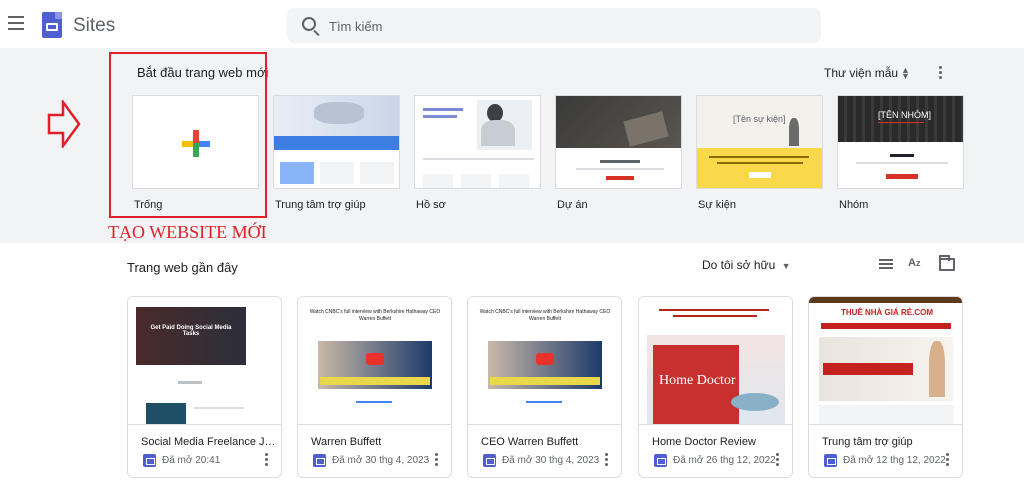 The width and height of the screenshot is (1024, 480). What do you see at coordinates (715, 361) in the screenshot?
I see `site-thumbnail: Home Doctor` at bounding box center [715, 361].